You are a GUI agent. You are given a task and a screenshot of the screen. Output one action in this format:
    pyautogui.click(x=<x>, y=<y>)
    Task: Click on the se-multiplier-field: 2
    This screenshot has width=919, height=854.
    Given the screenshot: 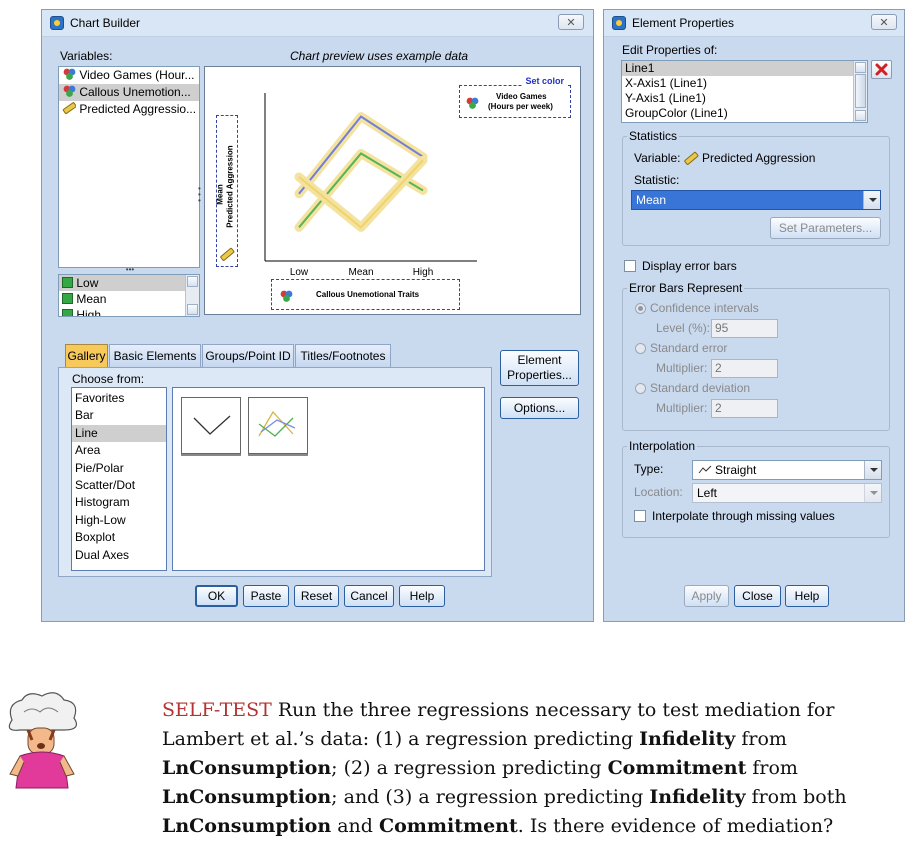 What is the action you would take?
    pyautogui.click(x=744, y=368)
    